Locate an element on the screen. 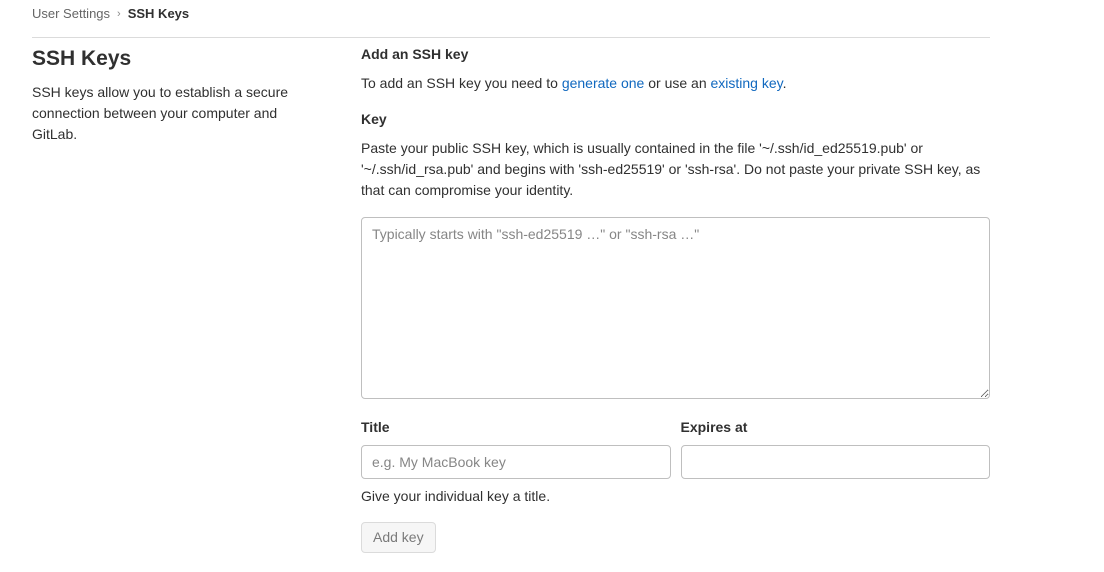 The height and width of the screenshot is (572, 1104). breadcrumb-user-settings: User Settings is located at coordinates (71, 14).